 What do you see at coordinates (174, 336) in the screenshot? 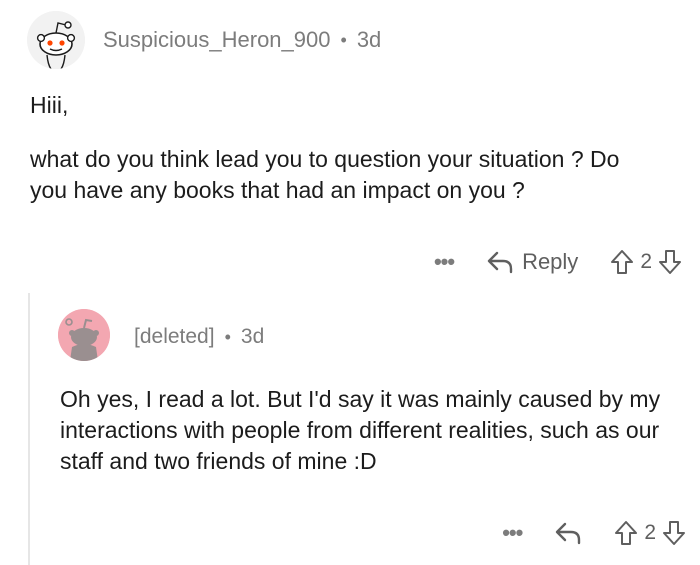
I see `username-label: [deleted]` at bounding box center [174, 336].